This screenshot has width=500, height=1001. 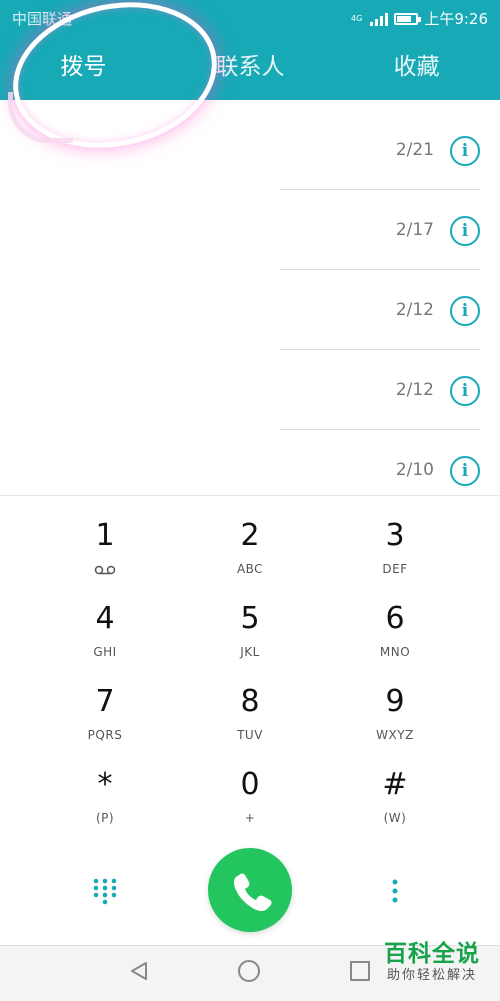 I want to click on signal-icon, so click(x=379, y=19).